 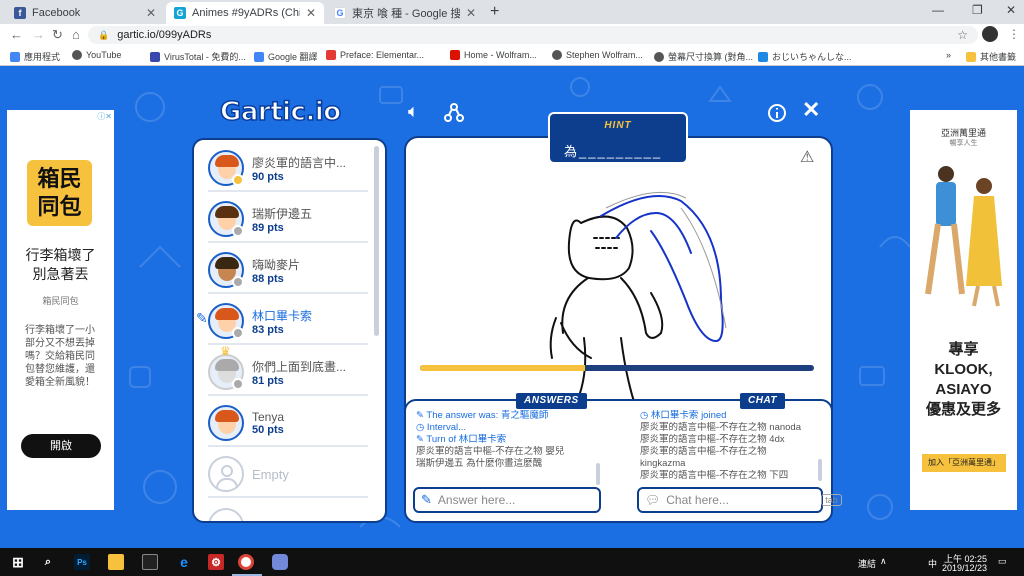 I want to click on chat-line: 廖炎軍的語言中樞-不存在之物 nanoda, so click(x=721, y=427).